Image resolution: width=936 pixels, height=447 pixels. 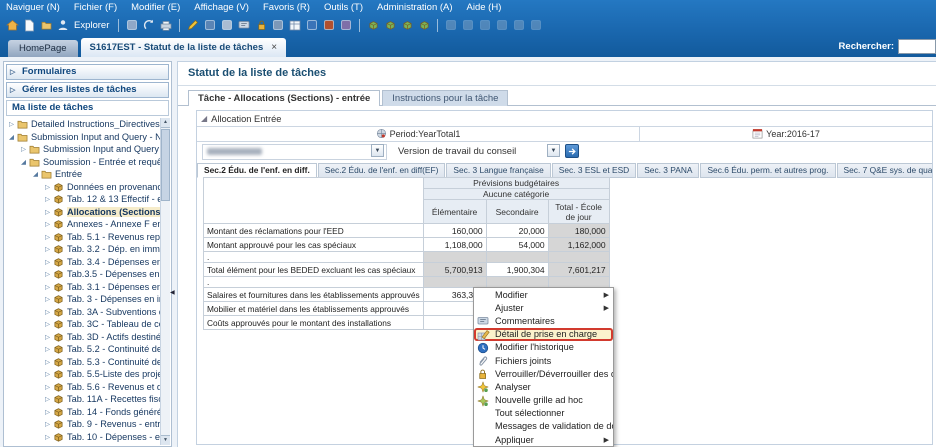 I want to click on disabled-3-icon, so click(x=485, y=25).